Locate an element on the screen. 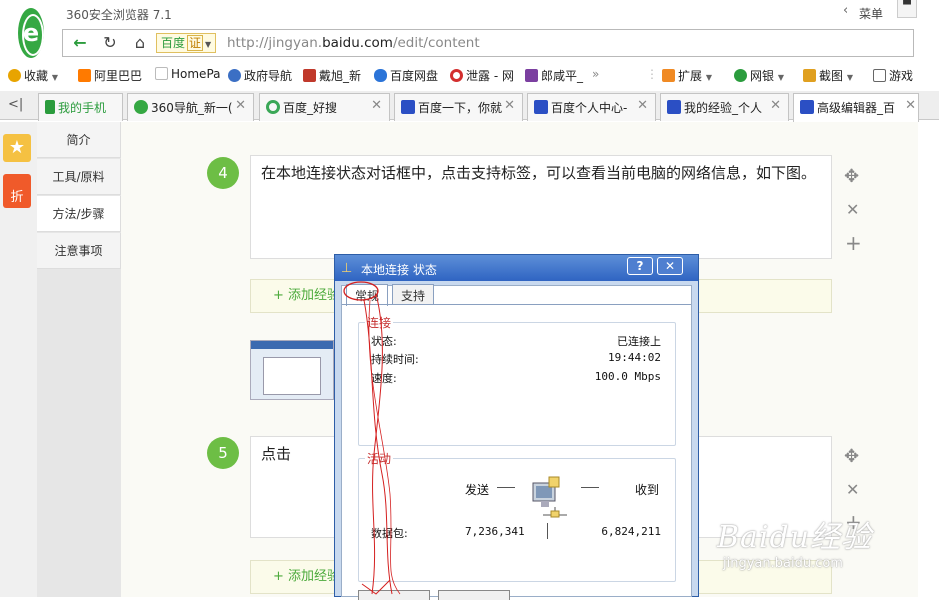 The width and height of the screenshot is (939, 600). browser-titlebar: e 360安全浏览器 7.1 ‹ 菜单 ▀ is located at coordinates (469, 29).